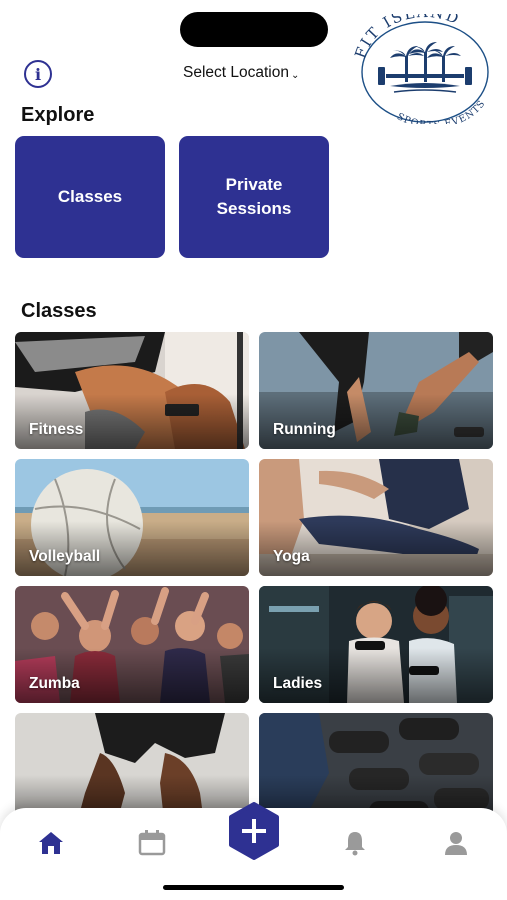  I want to click on location-selector: Select Location ⌄, so click(241, 73).